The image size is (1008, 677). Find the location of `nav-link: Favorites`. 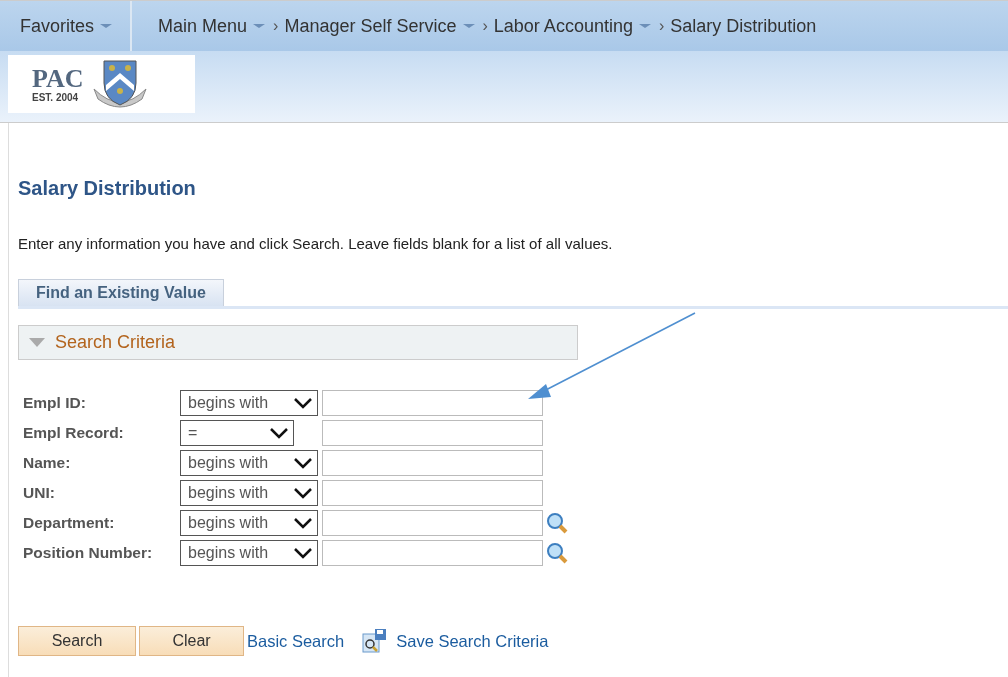

nav-link: Favorites is located at coordinates (57, 26).